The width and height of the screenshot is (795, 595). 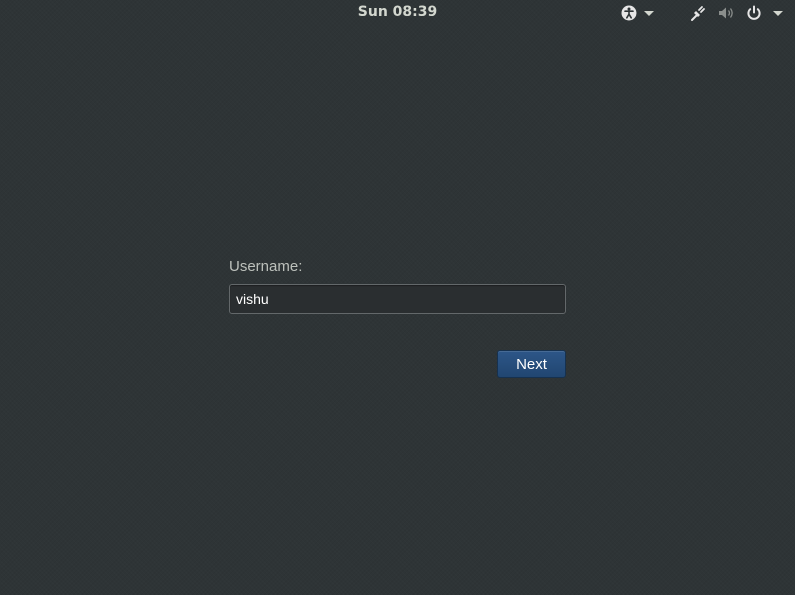 What do you see at coordinates (629, 13) in the screenshot?
I see `accessibility-icon` at bounding box center [629, 13].